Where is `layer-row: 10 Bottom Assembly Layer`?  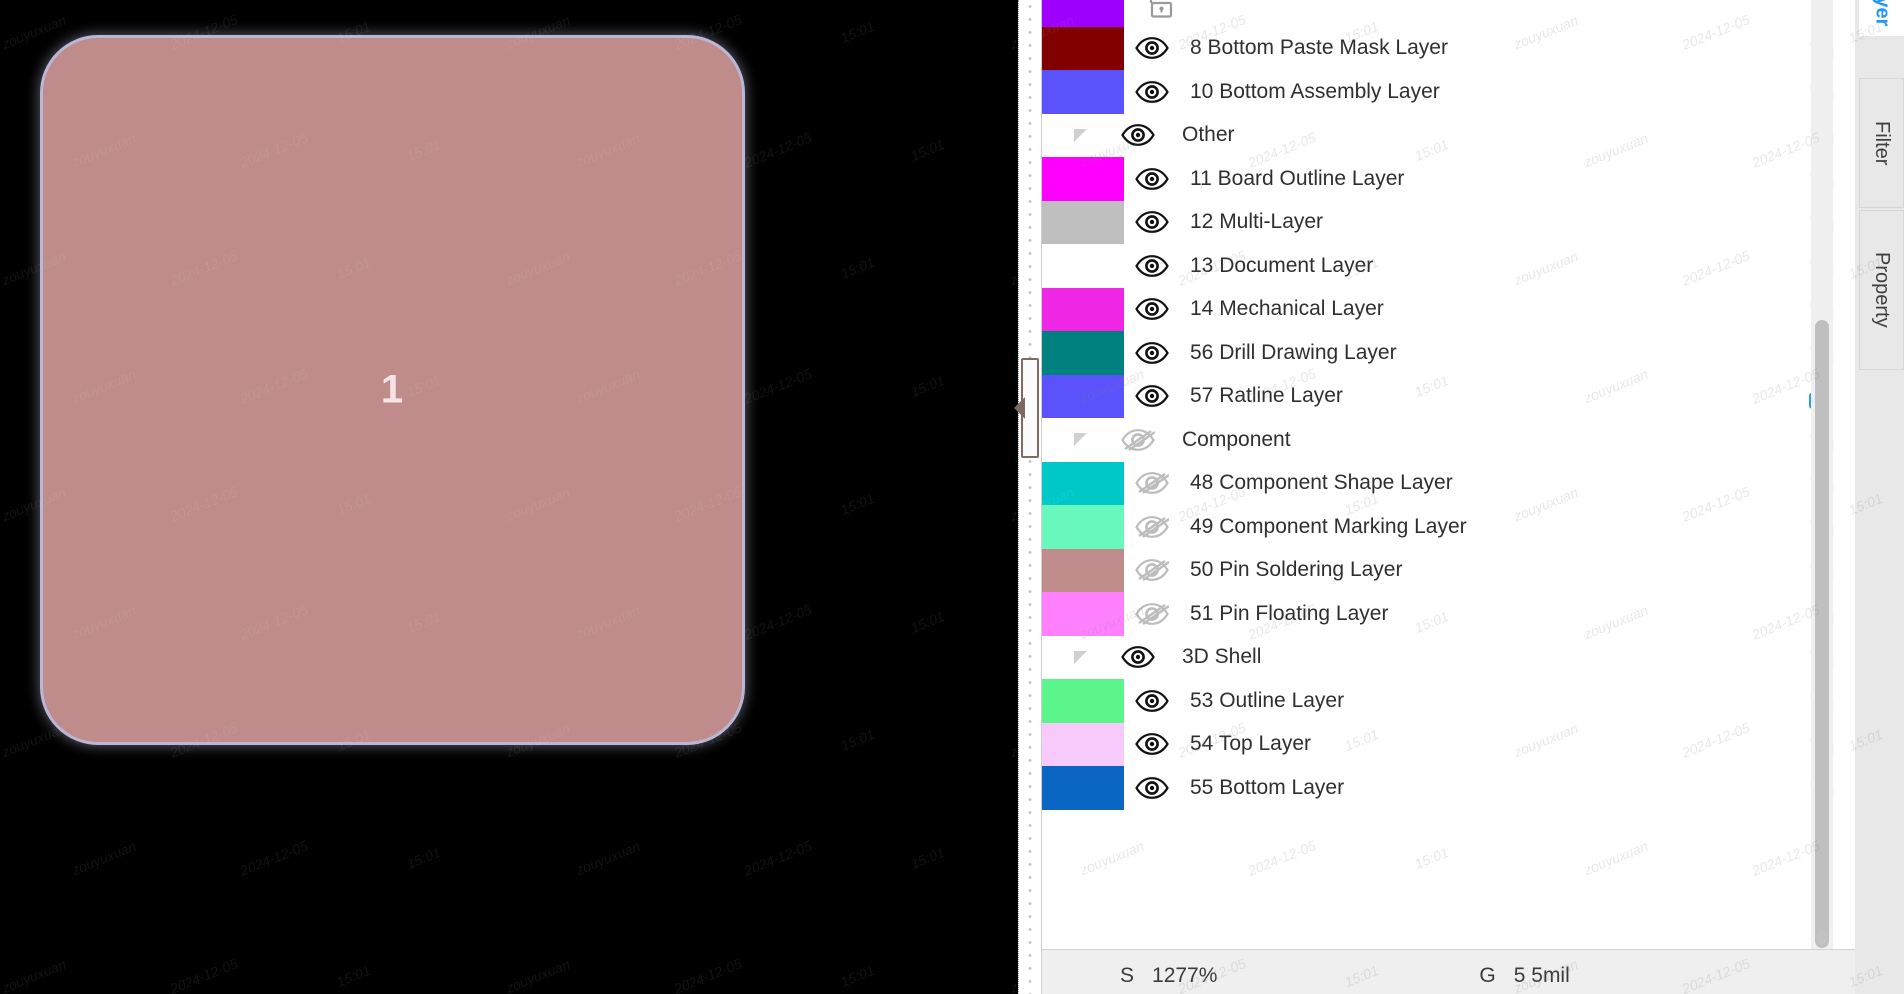
layer-row: 10 Bottom Assembly Layer is located at coordinates (1448, 92).